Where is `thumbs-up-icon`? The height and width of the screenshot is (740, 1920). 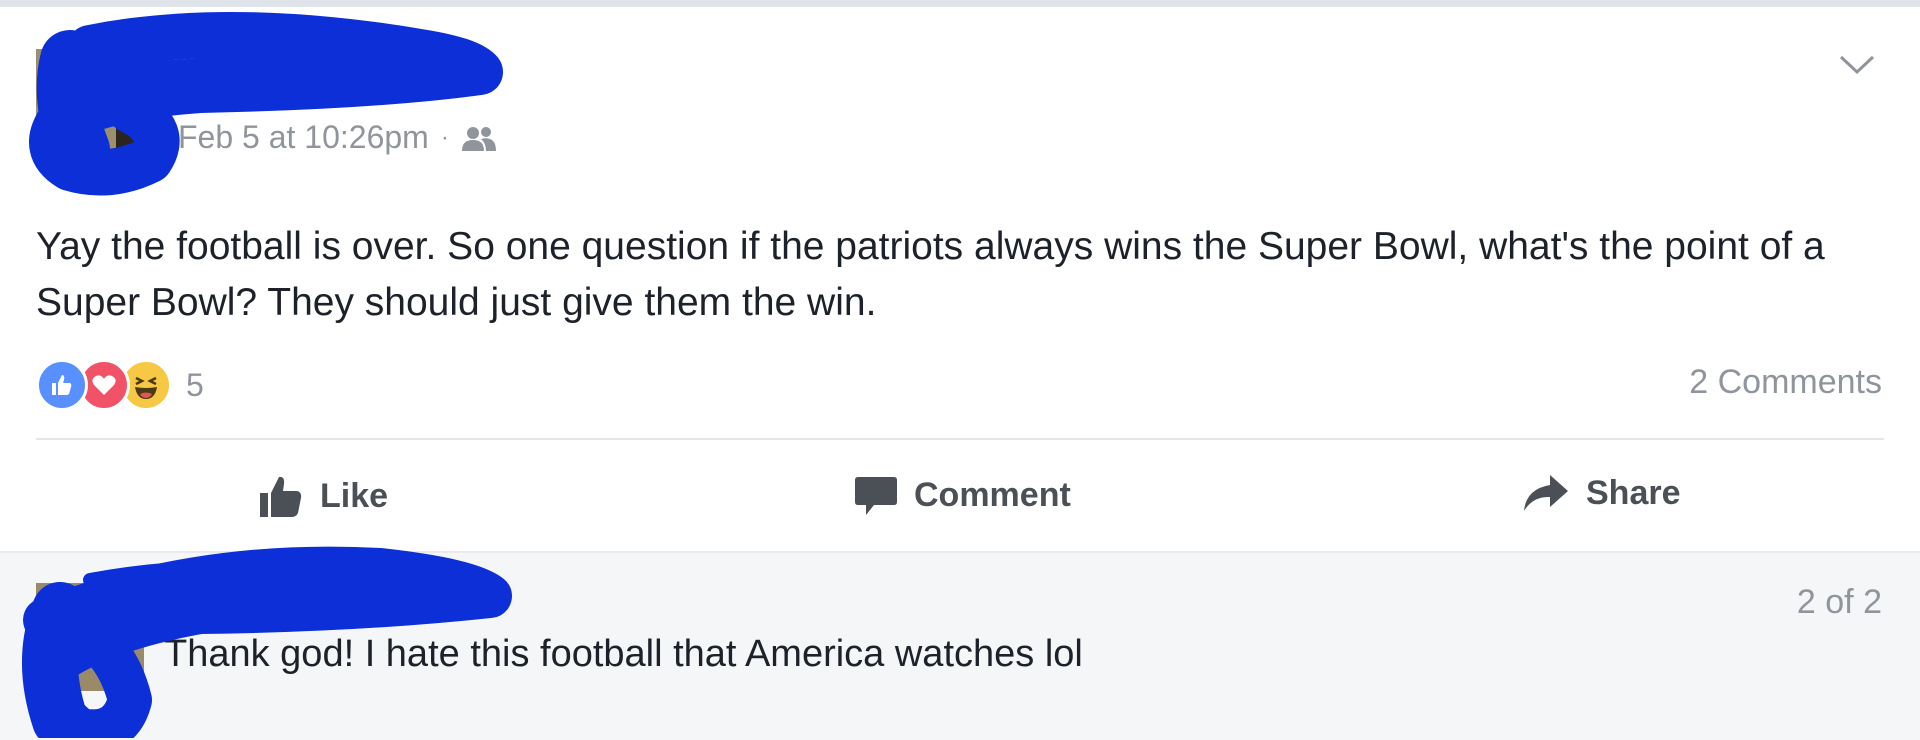 thumbs-up-icon is located at coordinates (281, 496).